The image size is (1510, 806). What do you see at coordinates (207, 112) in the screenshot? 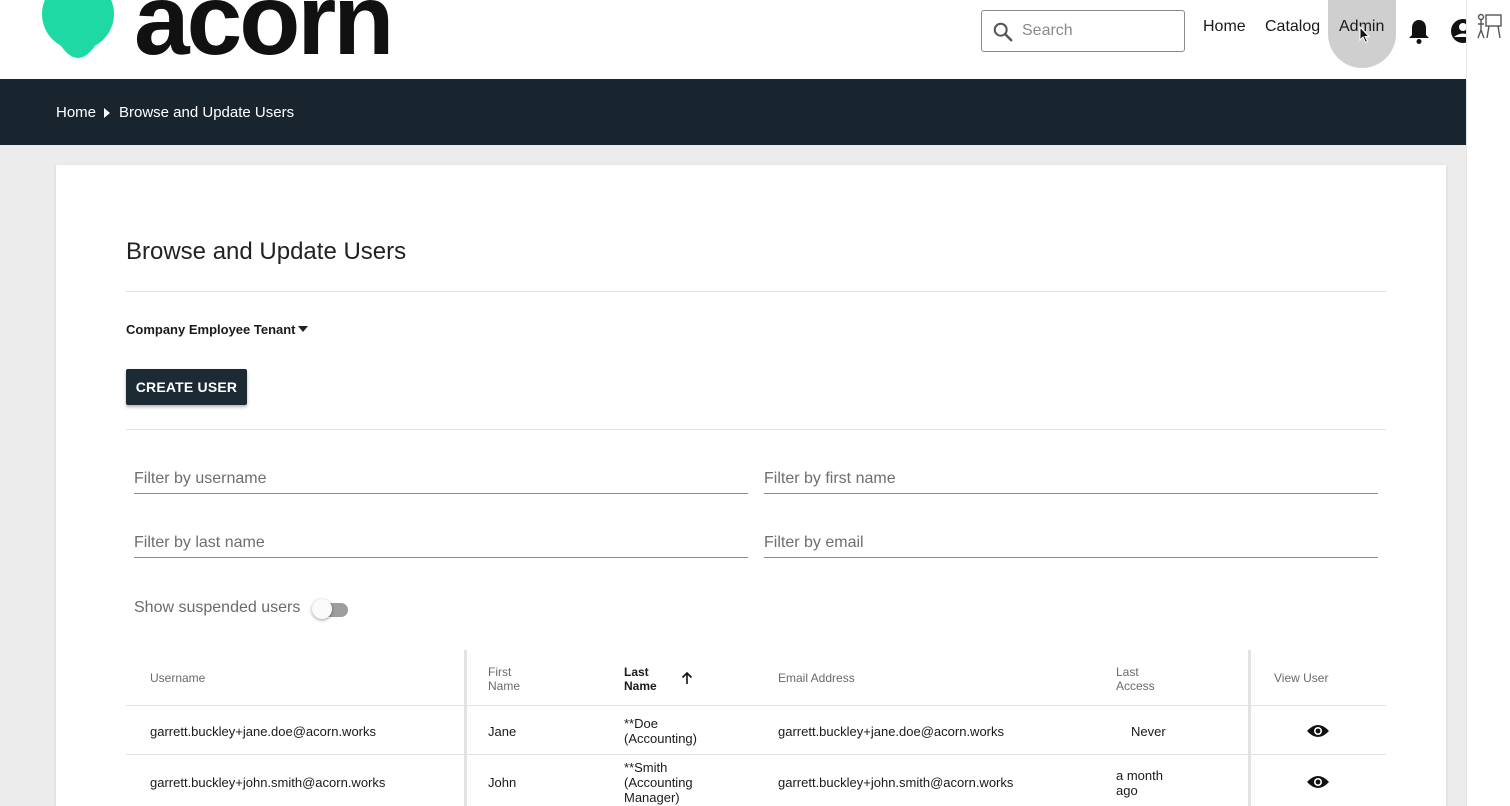
I see `breadcrumb-current: Browse and Update Users` at bounding box center [207, 112].